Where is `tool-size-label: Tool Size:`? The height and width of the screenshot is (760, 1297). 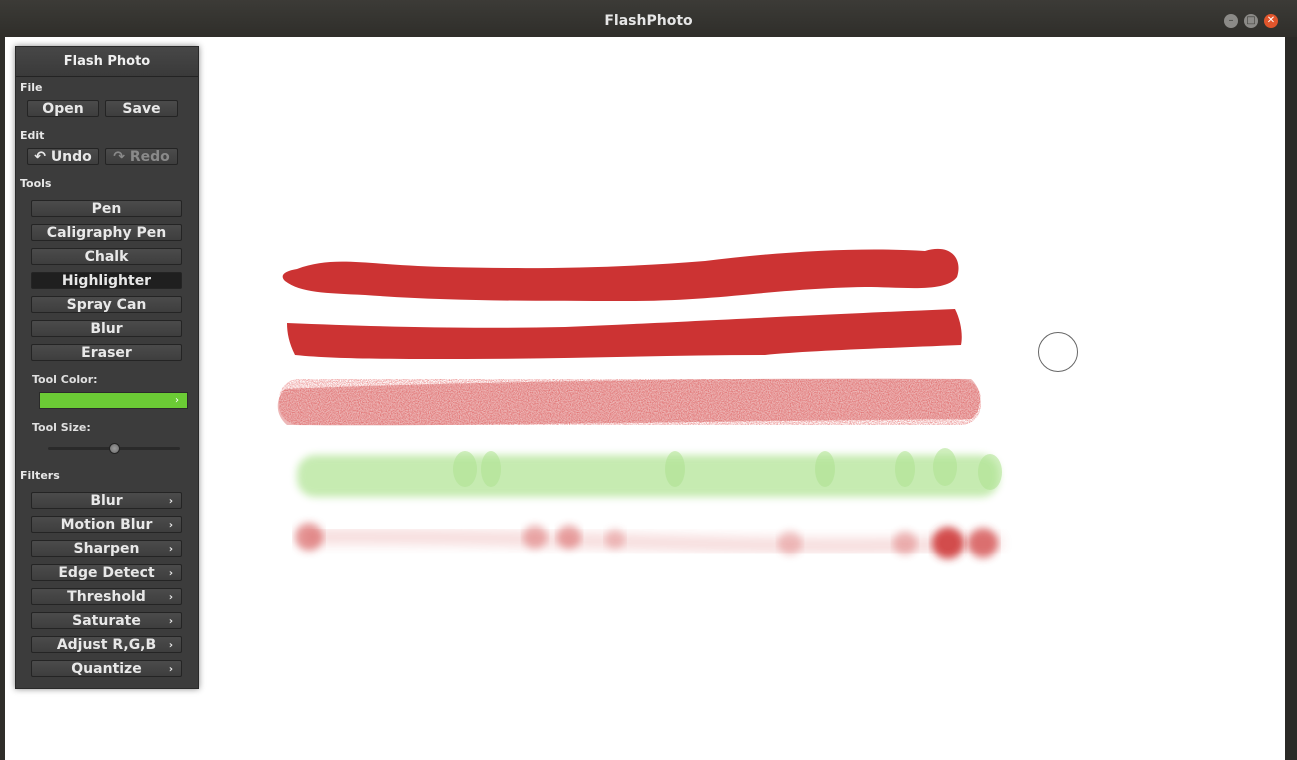 tool-size-label: Tool Size: is located at coordinates (61, 427).